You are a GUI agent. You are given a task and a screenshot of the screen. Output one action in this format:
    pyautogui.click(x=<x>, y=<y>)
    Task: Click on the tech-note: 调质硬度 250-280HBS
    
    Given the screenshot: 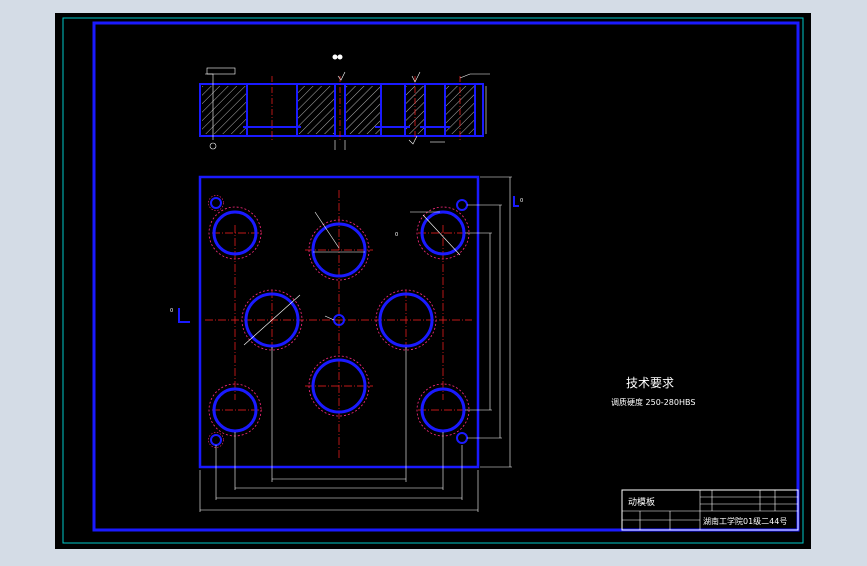 What is the action you would take?
    pyautogui.click(x=653, y=402)
    